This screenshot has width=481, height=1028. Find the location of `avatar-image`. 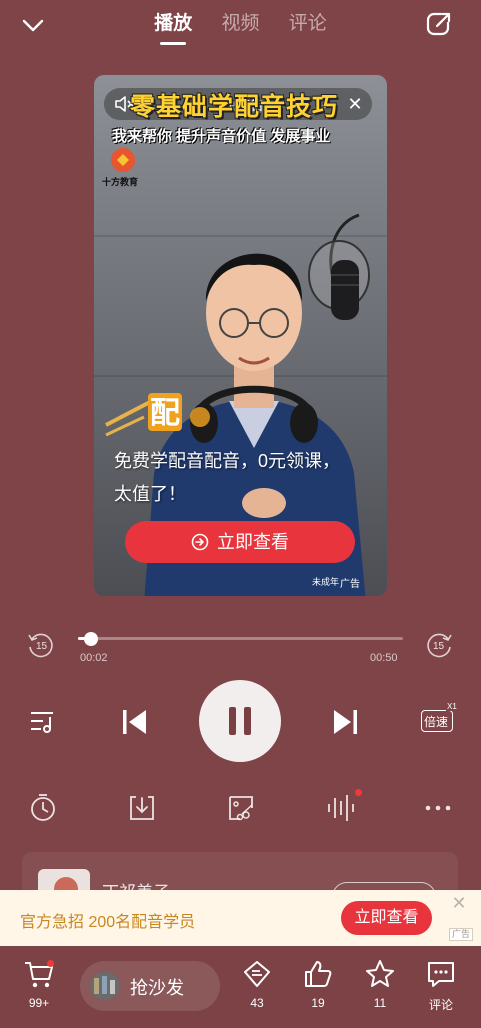

avatar-image is located at coordinates (105, 986).